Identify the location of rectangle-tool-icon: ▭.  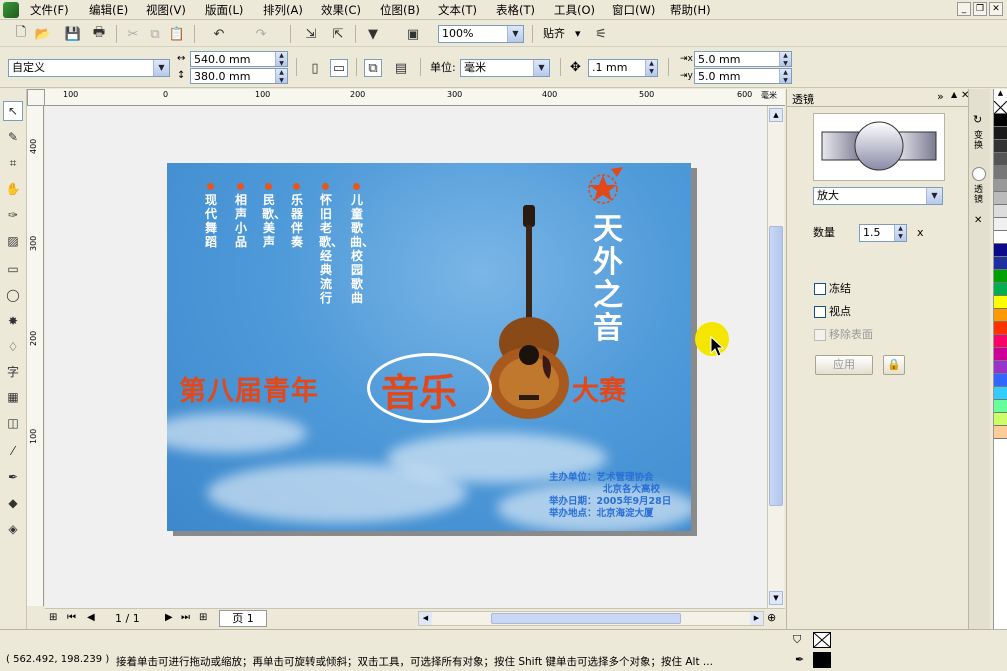
(13, 269).